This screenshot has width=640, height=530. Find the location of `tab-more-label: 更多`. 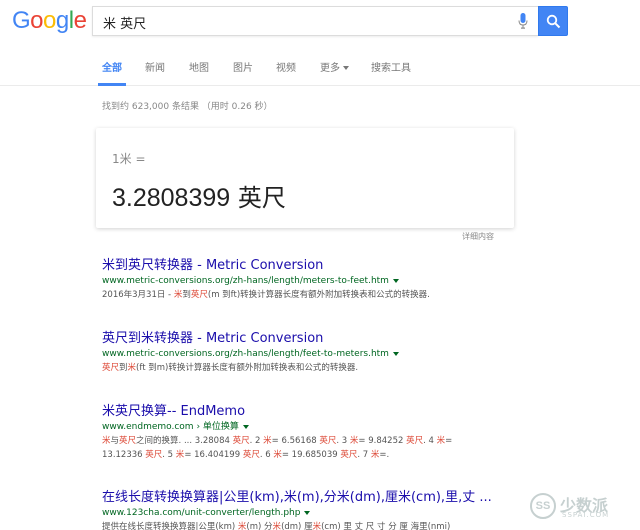

tab-more-label: 更多 is located at coordinates (330, 68).